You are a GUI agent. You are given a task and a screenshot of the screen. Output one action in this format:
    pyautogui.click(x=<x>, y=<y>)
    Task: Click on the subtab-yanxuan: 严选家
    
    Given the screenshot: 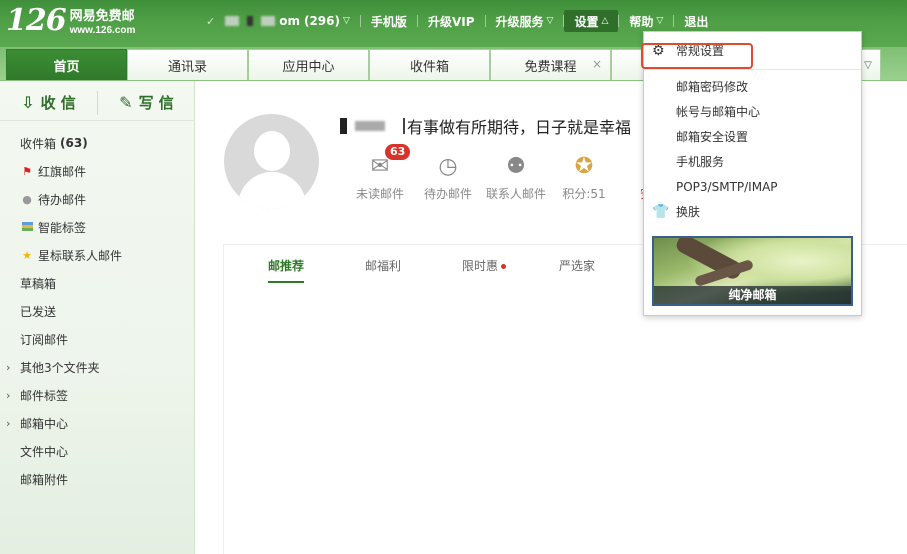 What is the action you would take?
    pyautogui.click(x=607, y=271)
    